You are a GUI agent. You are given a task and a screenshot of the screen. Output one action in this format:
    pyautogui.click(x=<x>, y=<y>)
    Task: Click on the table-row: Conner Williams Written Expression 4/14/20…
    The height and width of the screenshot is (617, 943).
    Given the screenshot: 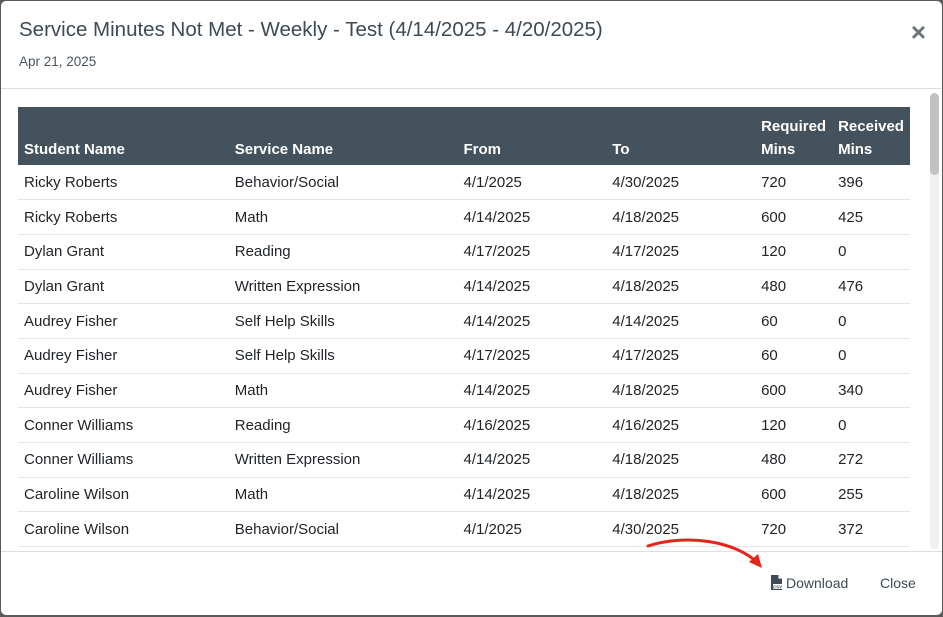 What is the action you would take?
    pyautogui.click(x=464, y=460)
    